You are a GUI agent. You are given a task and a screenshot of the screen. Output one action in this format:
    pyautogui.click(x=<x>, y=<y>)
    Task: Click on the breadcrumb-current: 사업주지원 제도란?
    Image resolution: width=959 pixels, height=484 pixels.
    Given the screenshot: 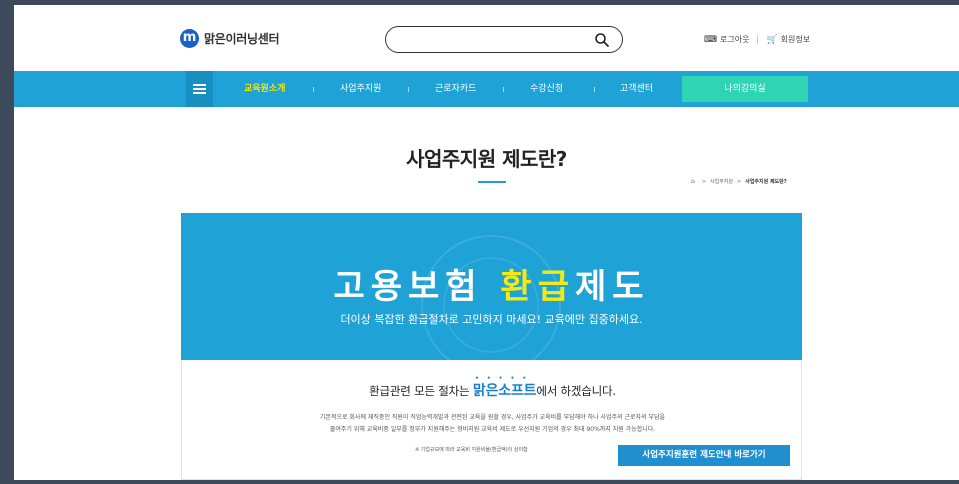 What is the action you would take?
    pyautogui.click(x=766, y=182)
    